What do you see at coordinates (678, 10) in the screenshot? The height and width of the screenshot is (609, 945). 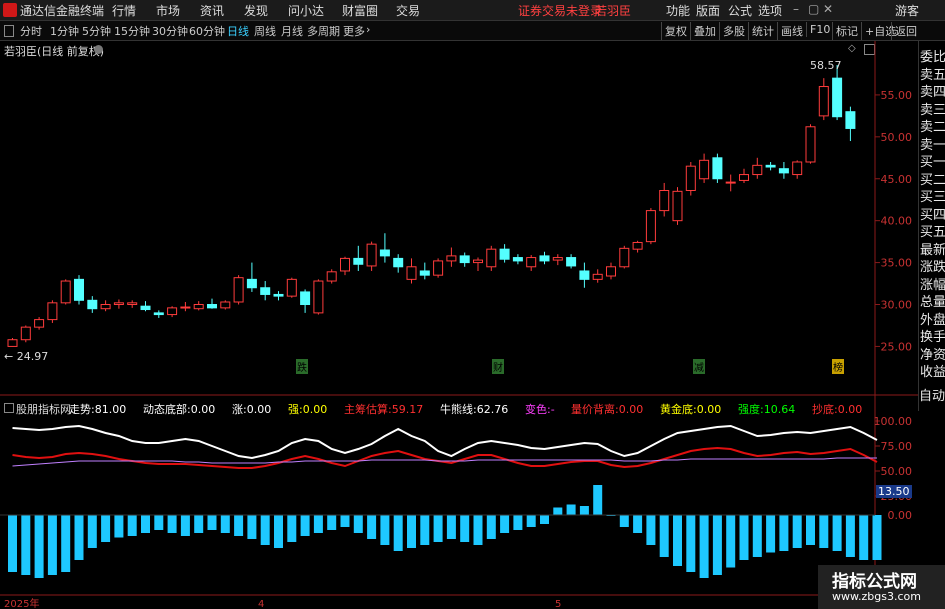 I see `menu-gongneng: 功能` at bounding box center [678, 10].